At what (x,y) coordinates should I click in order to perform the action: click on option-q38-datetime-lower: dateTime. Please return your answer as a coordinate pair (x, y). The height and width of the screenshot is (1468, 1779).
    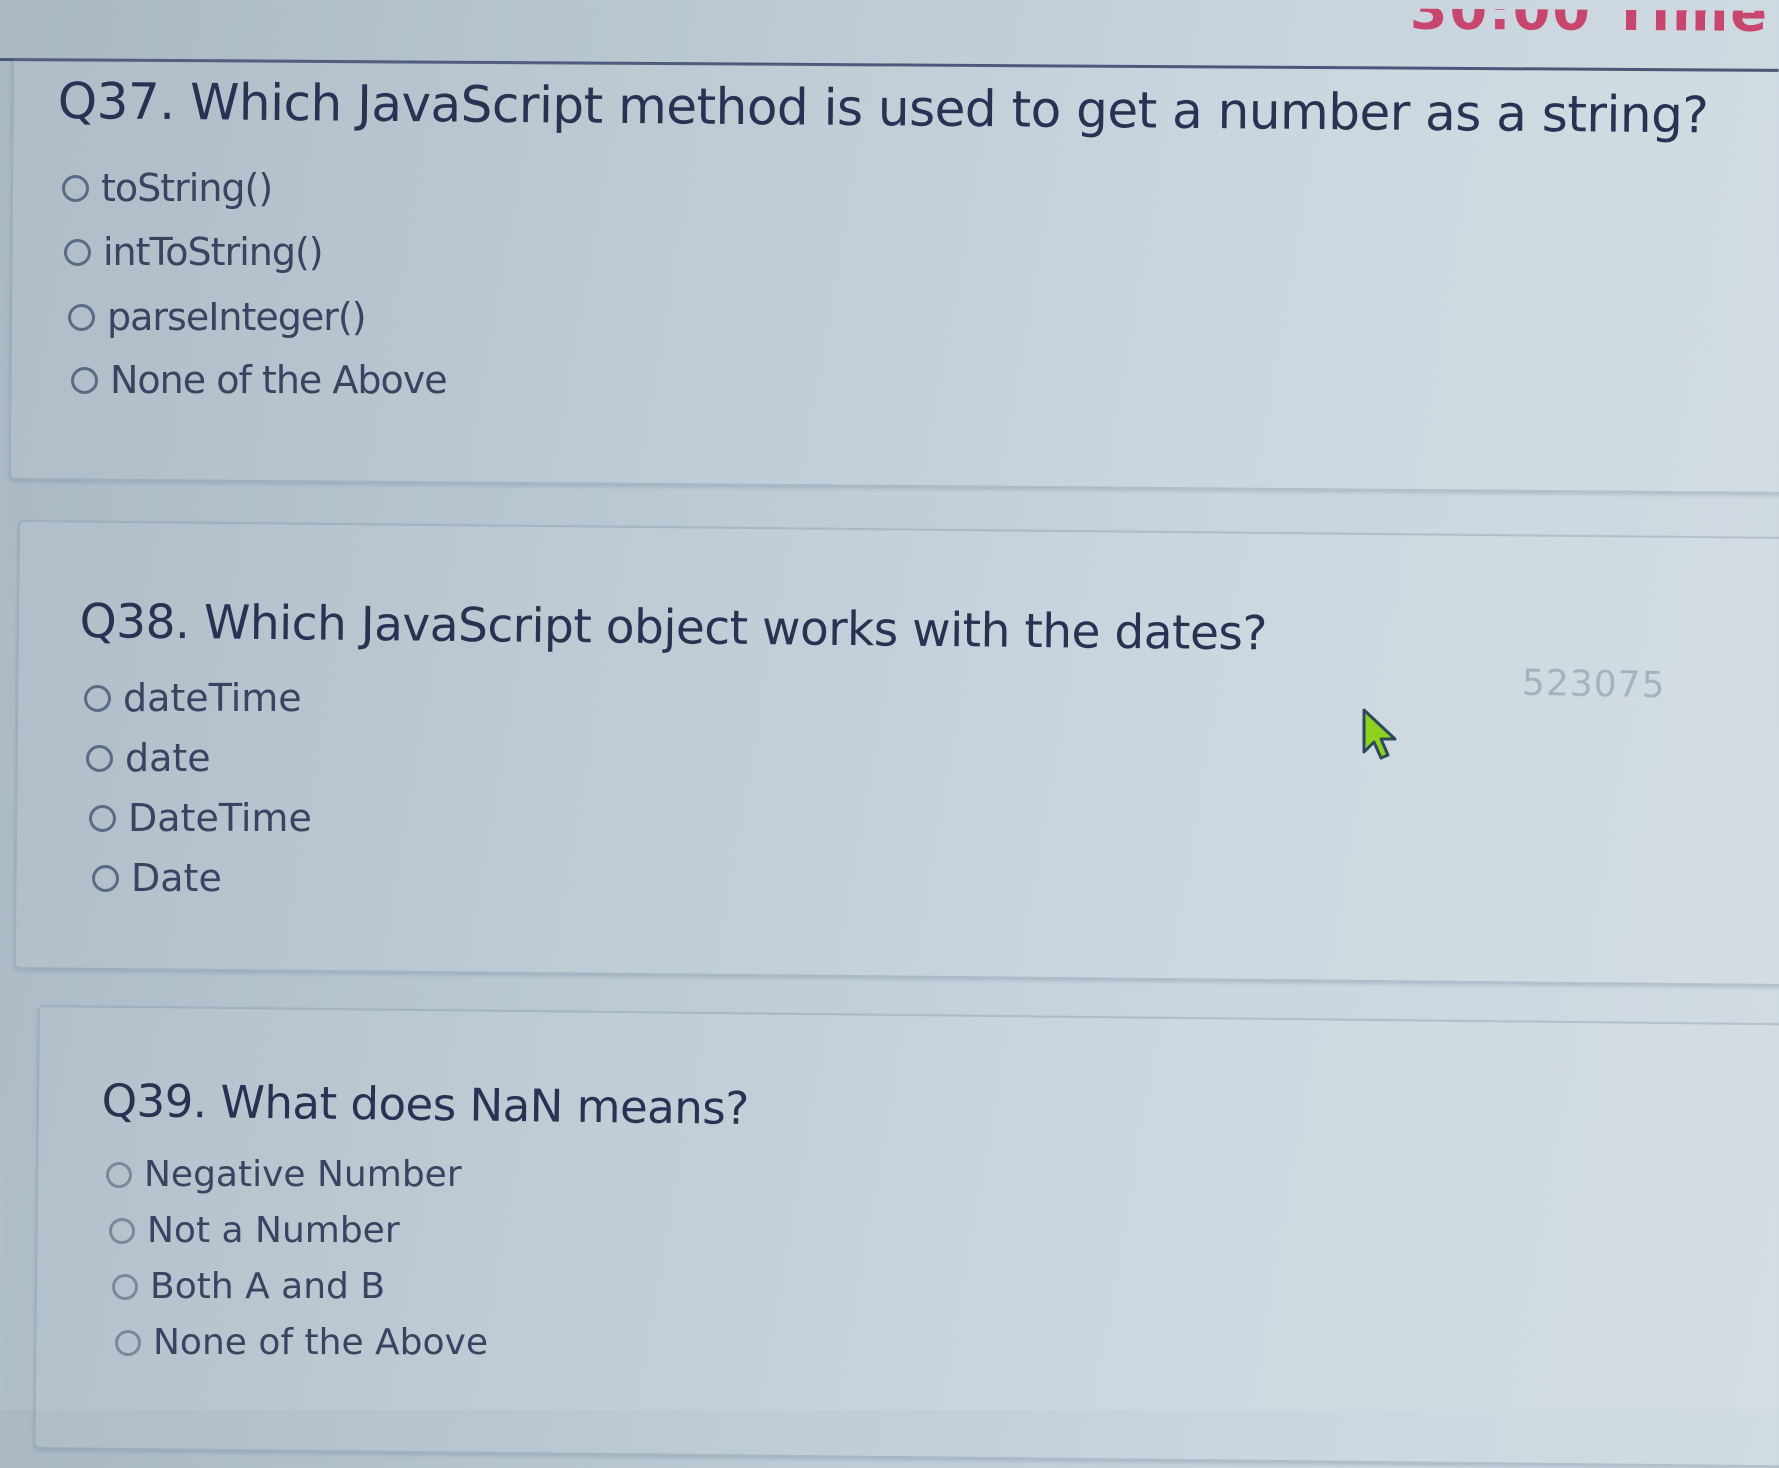
    Looking at the image, I should click on (193, 698).